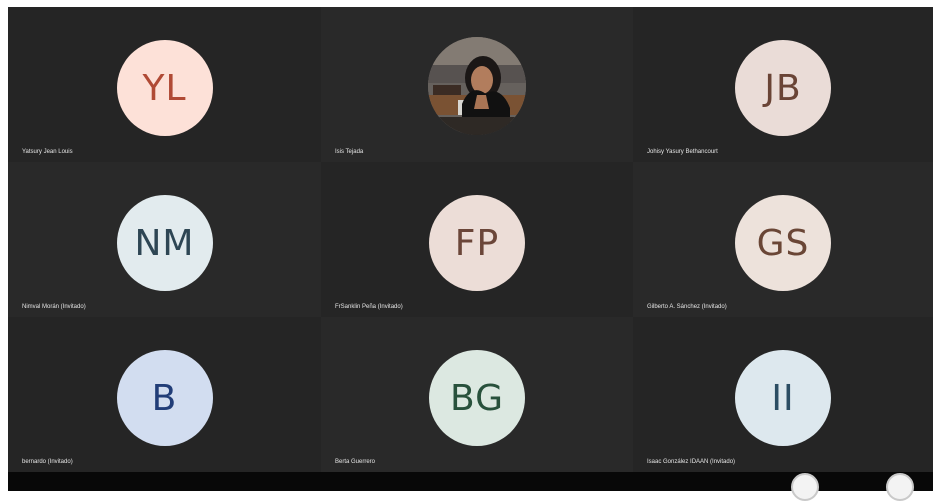 This screenshot has width=935, height=501. What do you see at coordinates (691, 462) in the screenshot?
I see `participant-name: Isaac González IDAAN (Invitado)` at bounding box center [691, 462].